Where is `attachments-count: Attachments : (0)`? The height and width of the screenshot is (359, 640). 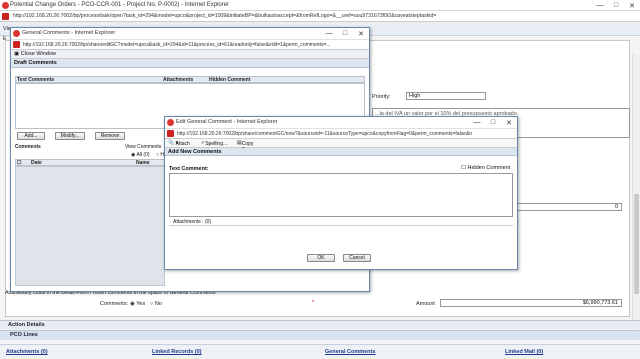 attachments-count: Attachments : (0) is located at coordinates (192, 222).